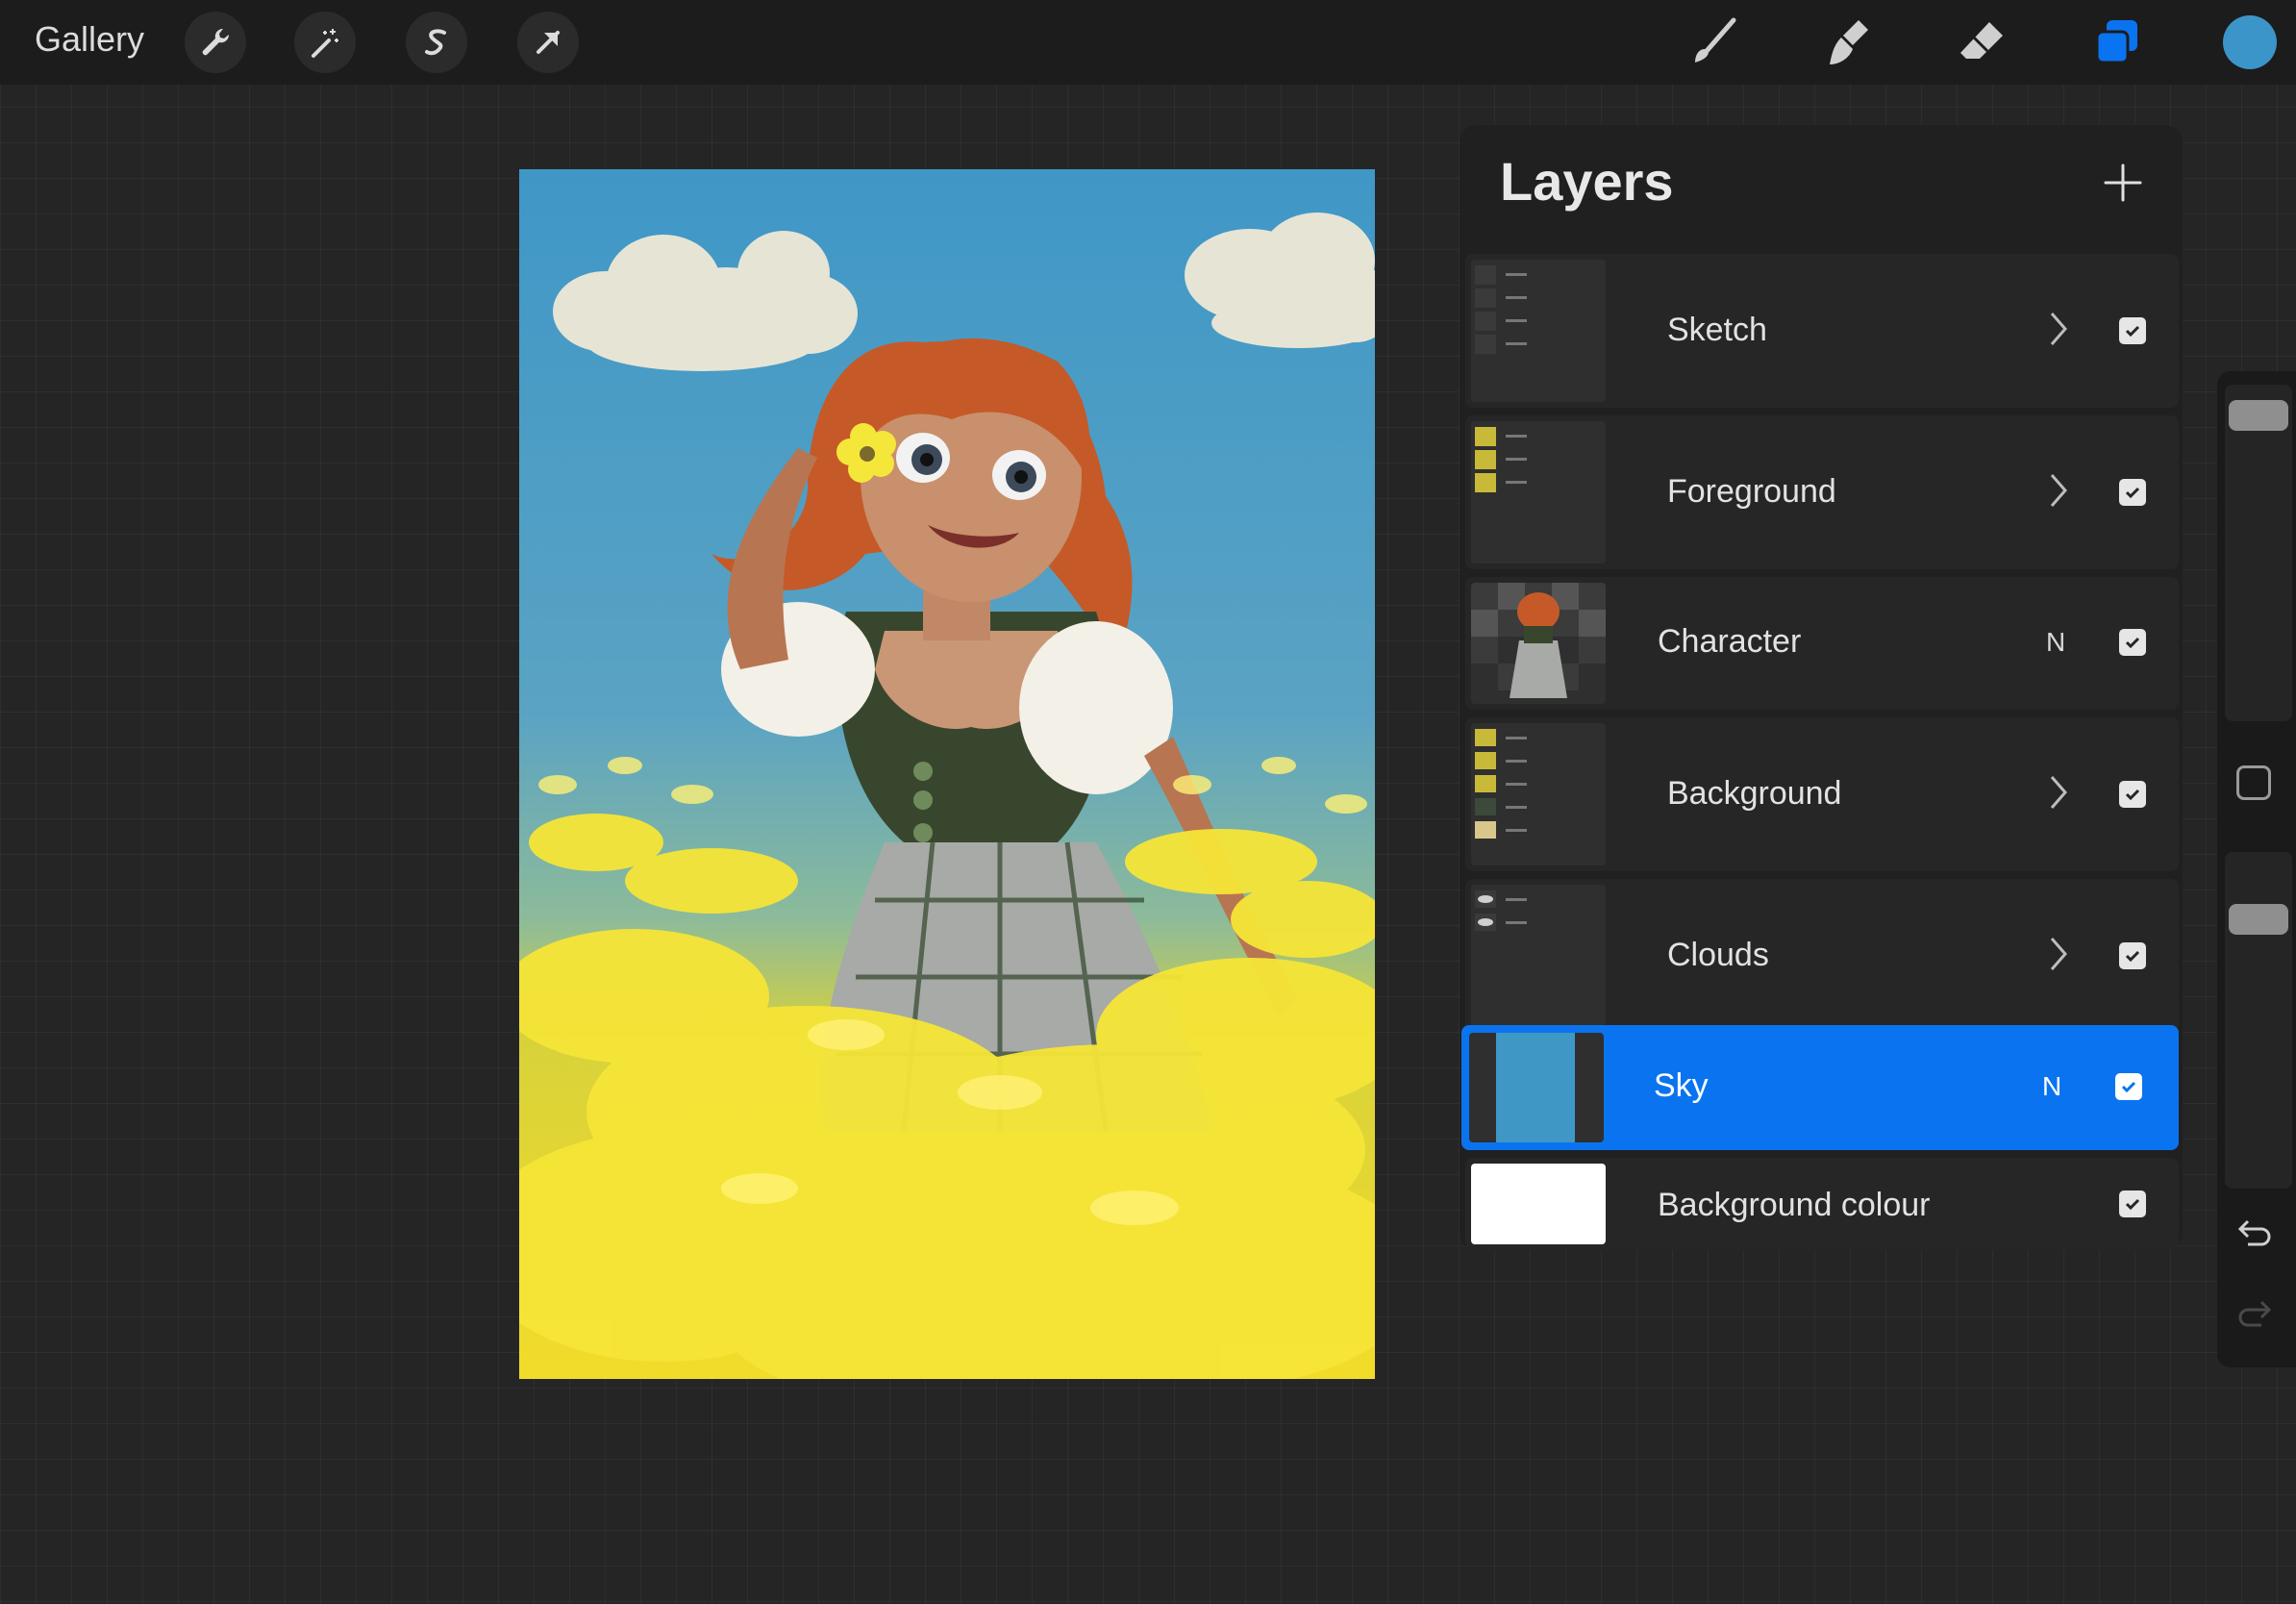  What do you see at coordinates (1751, 491) in the screenshot?
I see `layer-name: Foreground` at bounding box center [1751, 491].